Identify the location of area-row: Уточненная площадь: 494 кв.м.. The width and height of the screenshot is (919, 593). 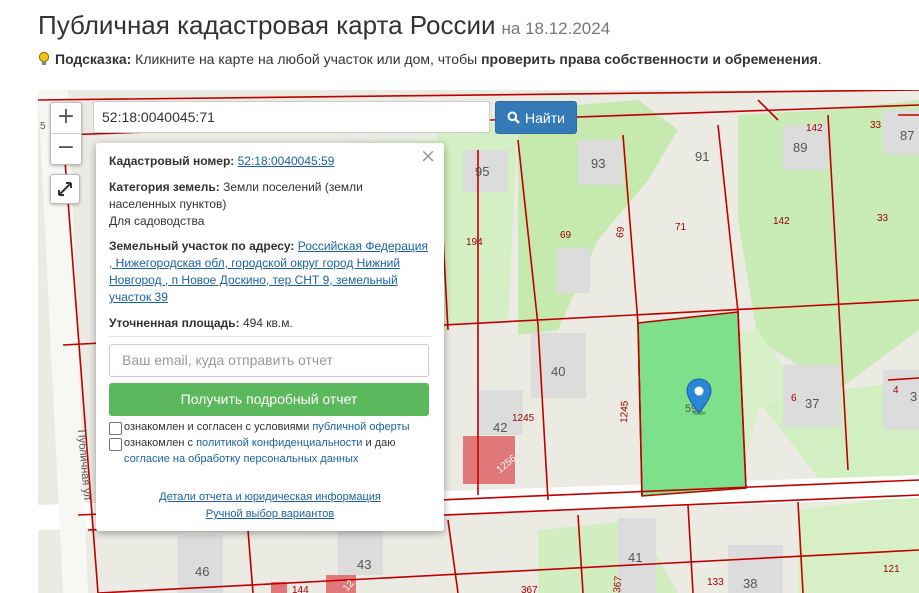
(201, 323).